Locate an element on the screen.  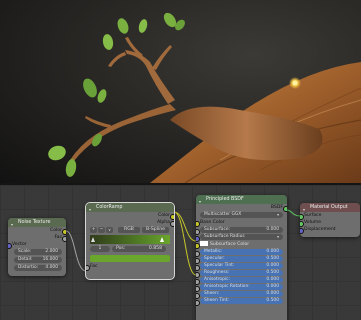
node-header: ▾ Noise Texture is located at coordinates (37, 222).